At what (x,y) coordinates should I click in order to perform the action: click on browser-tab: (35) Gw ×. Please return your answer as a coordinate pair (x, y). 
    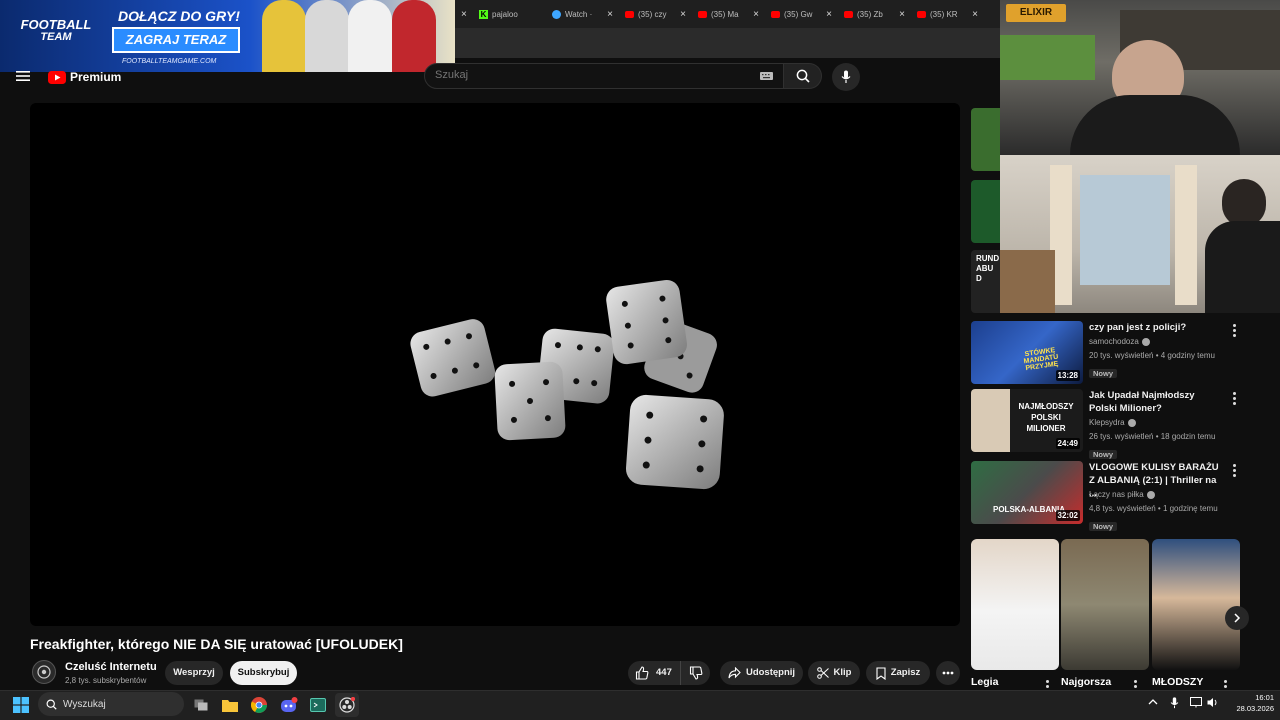
    Looking at the image, I should click on (801, 14).